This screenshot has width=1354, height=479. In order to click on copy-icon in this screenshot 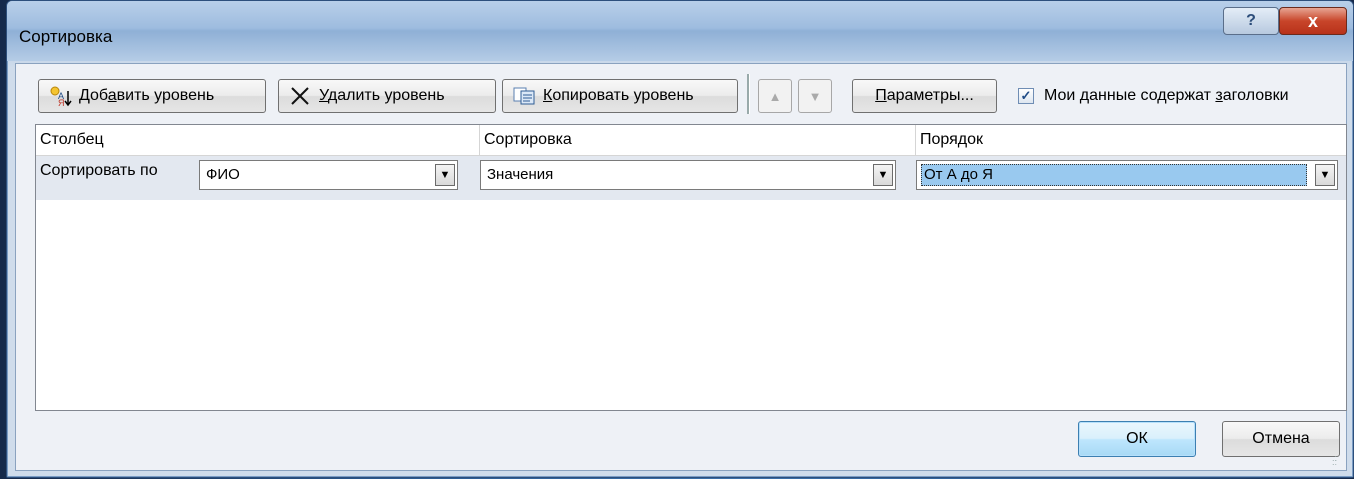, I will do `click(524, 96)`.